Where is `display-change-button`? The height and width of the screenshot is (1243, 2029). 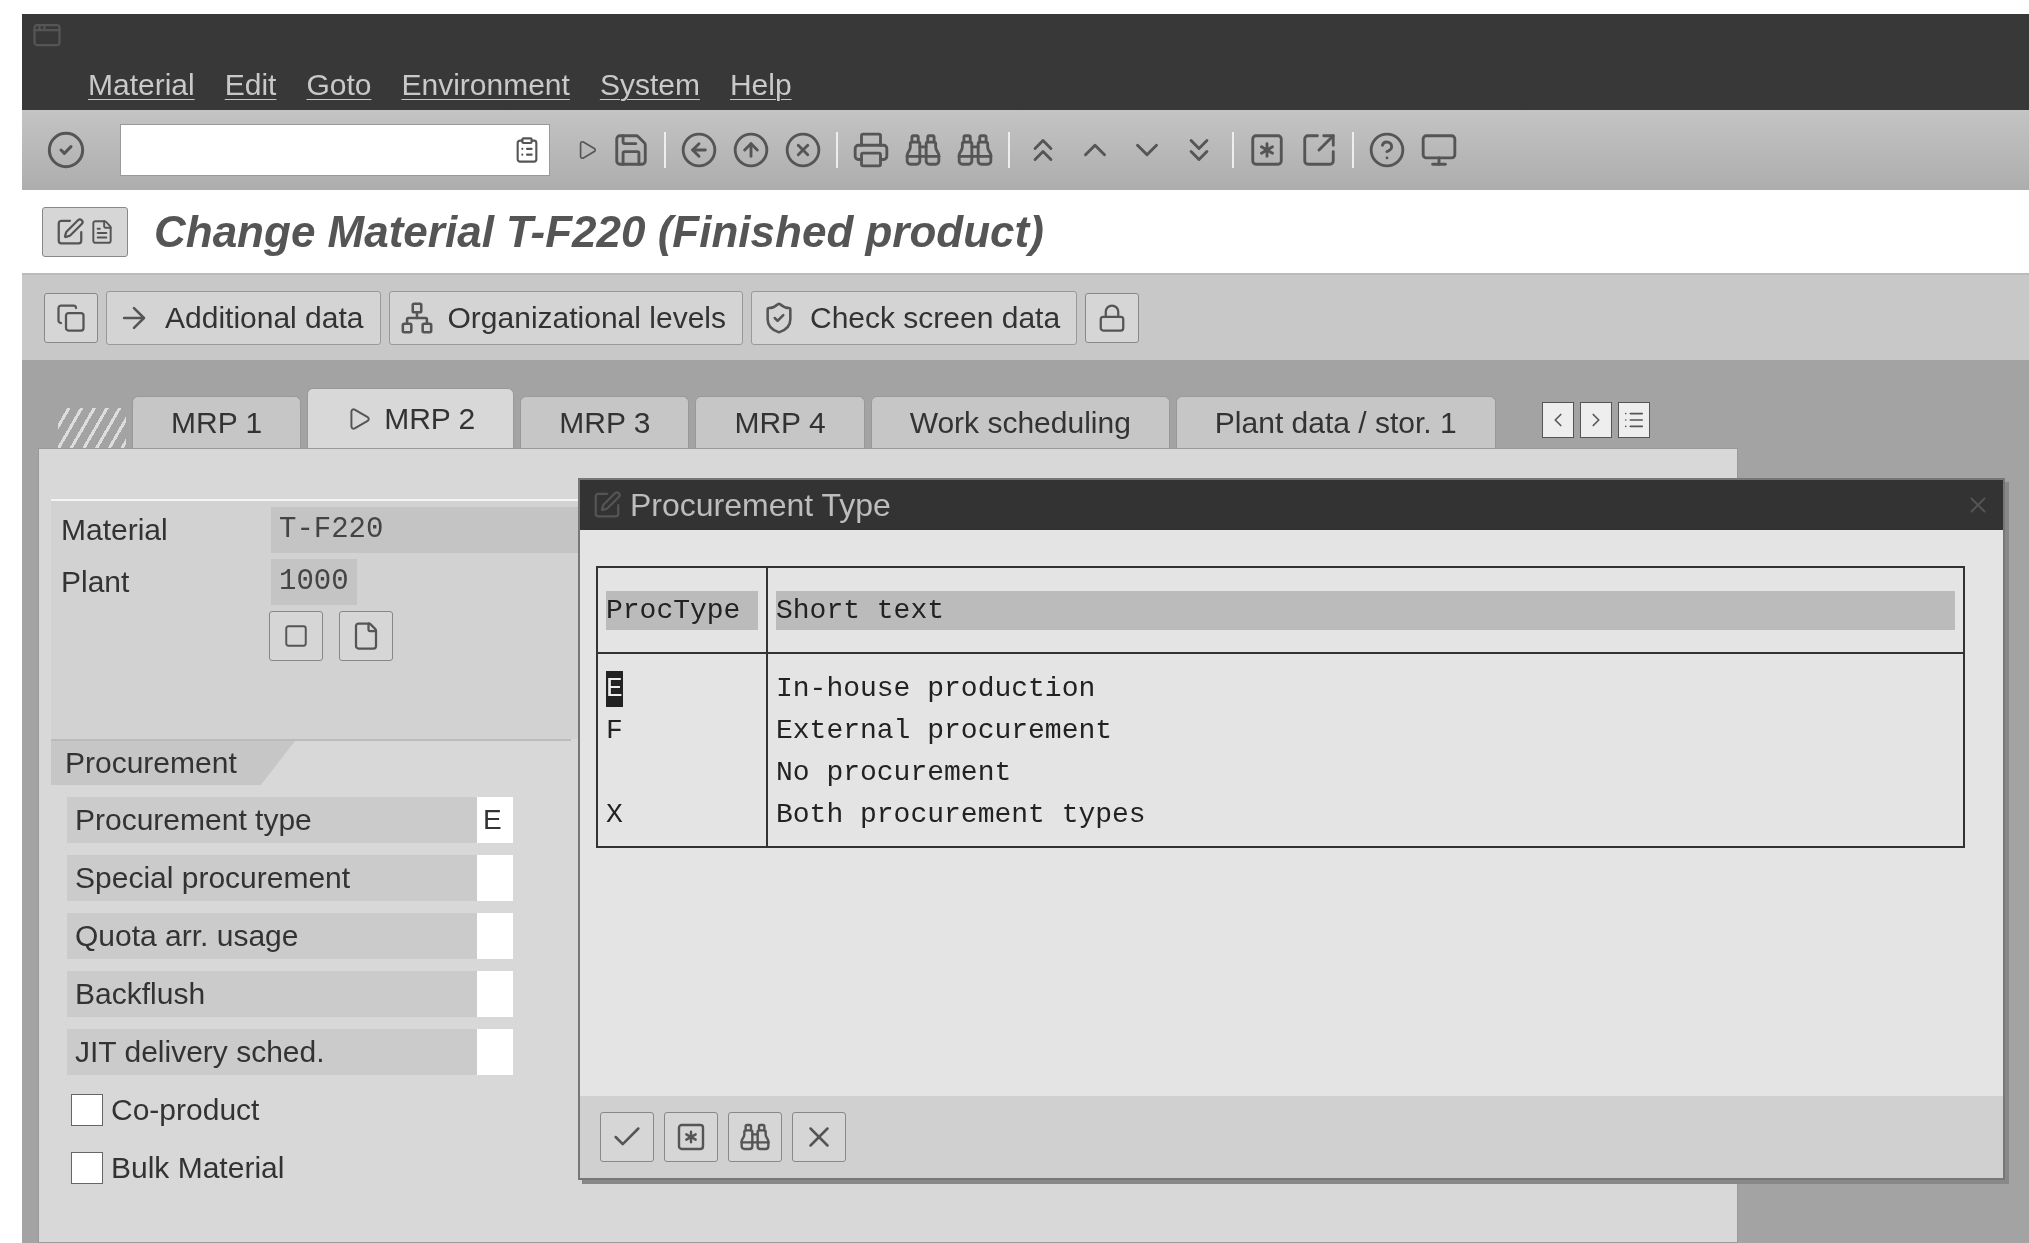 display-change-button is located at coordinates (85, 231).